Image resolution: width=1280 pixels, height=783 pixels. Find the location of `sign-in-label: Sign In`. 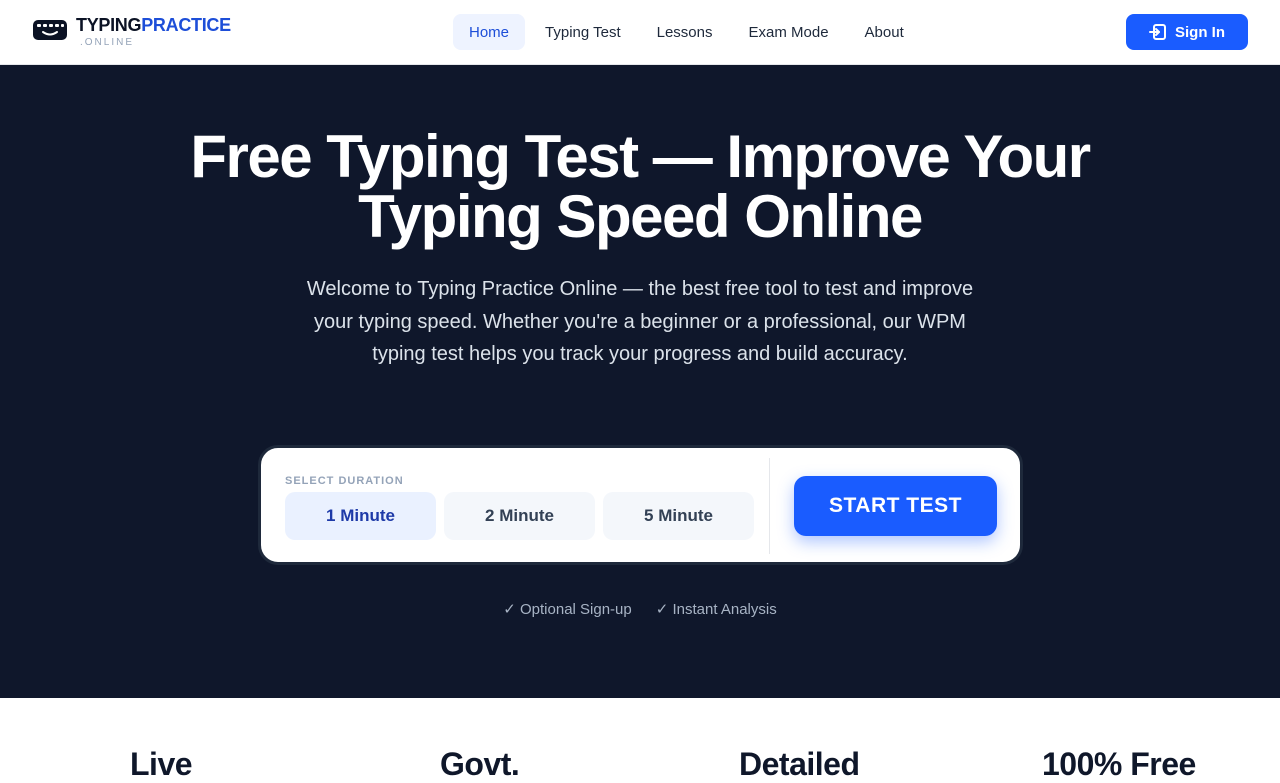

sign-in-label: Sign In is located at coordinates (1200, 32).